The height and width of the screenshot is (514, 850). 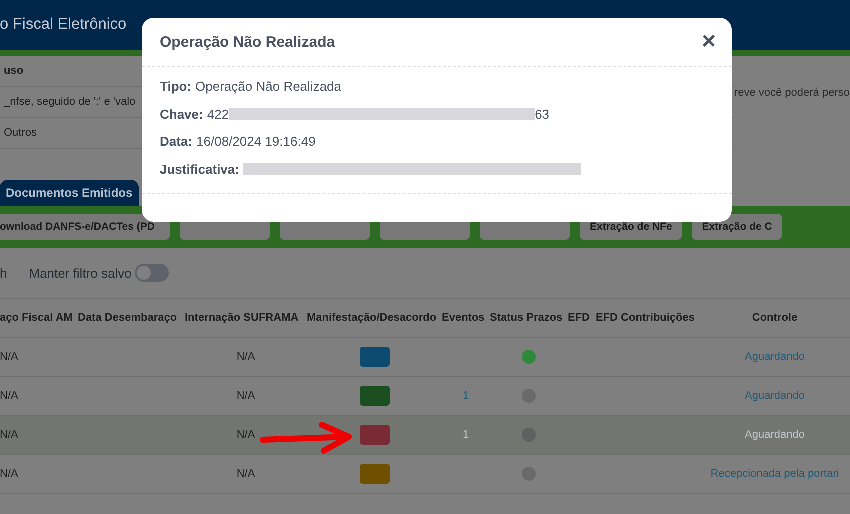 I want to click on info-text: _nfse, seguido de ':' e 'valo, so click(x=69, y=102).